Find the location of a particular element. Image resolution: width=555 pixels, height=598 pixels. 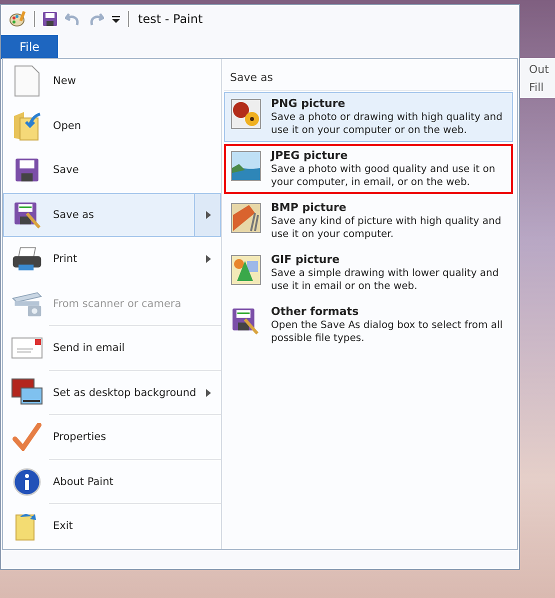

printer-icon is located at coordinates (27, 259).